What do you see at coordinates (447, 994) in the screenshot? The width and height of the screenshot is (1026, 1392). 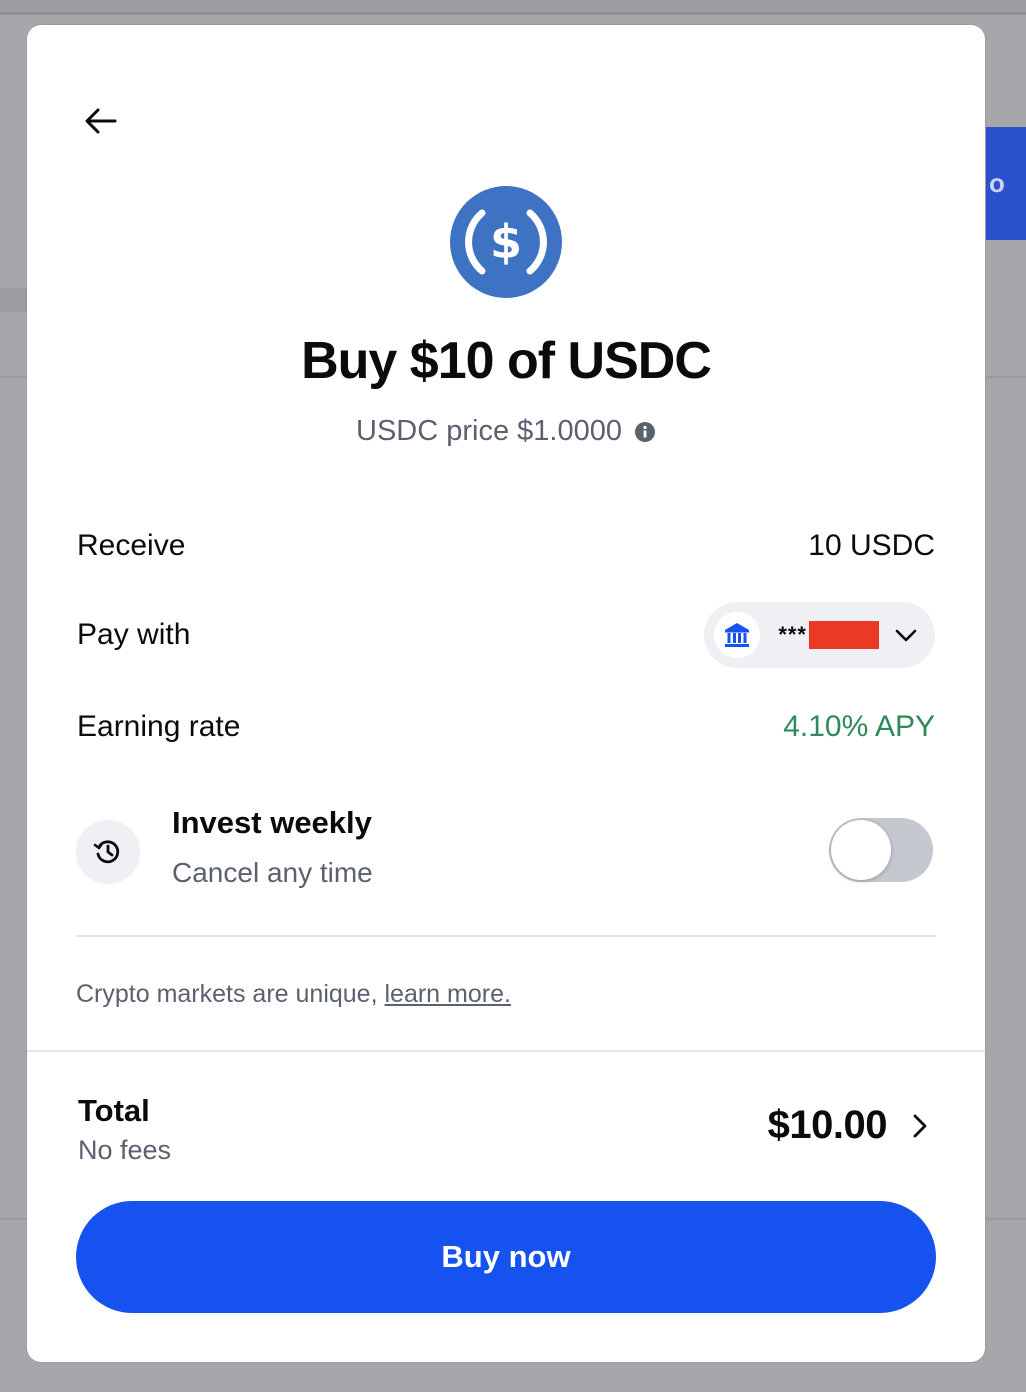 I see `learn-more-link: learn more.` at bounding box center [447, 994].